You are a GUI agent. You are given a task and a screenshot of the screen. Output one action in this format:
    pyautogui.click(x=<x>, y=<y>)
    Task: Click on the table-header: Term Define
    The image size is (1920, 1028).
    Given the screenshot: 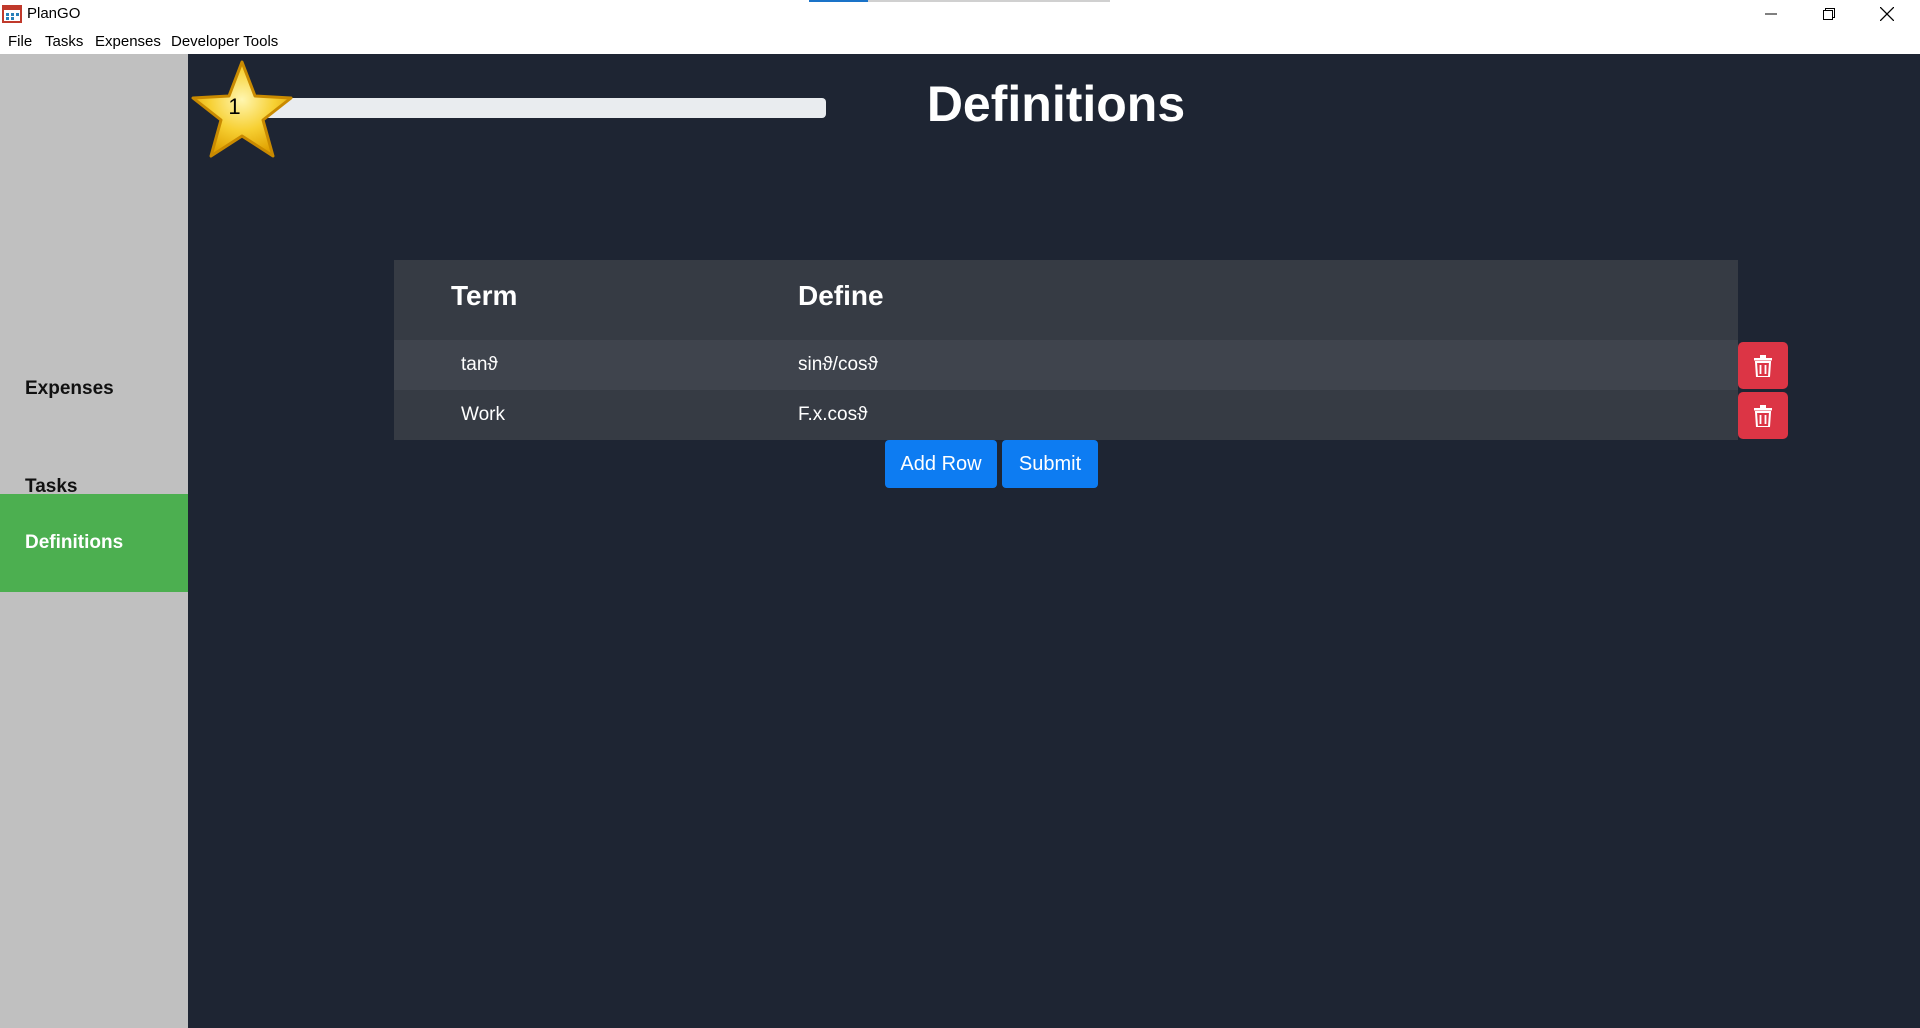 What is the action you would take?
    pyautogui.click(x=1066, y=300)
    